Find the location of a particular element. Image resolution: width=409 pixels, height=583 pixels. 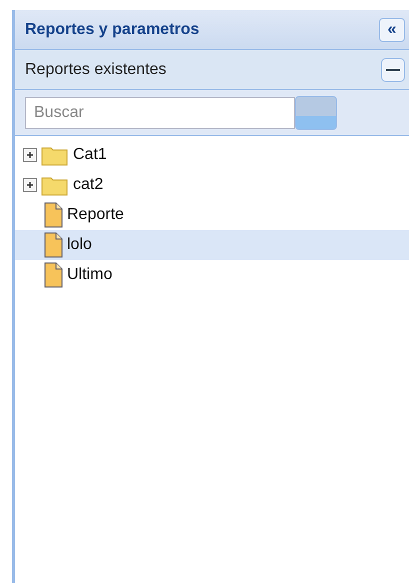

minus-icon is located at coordinates (393, 70).